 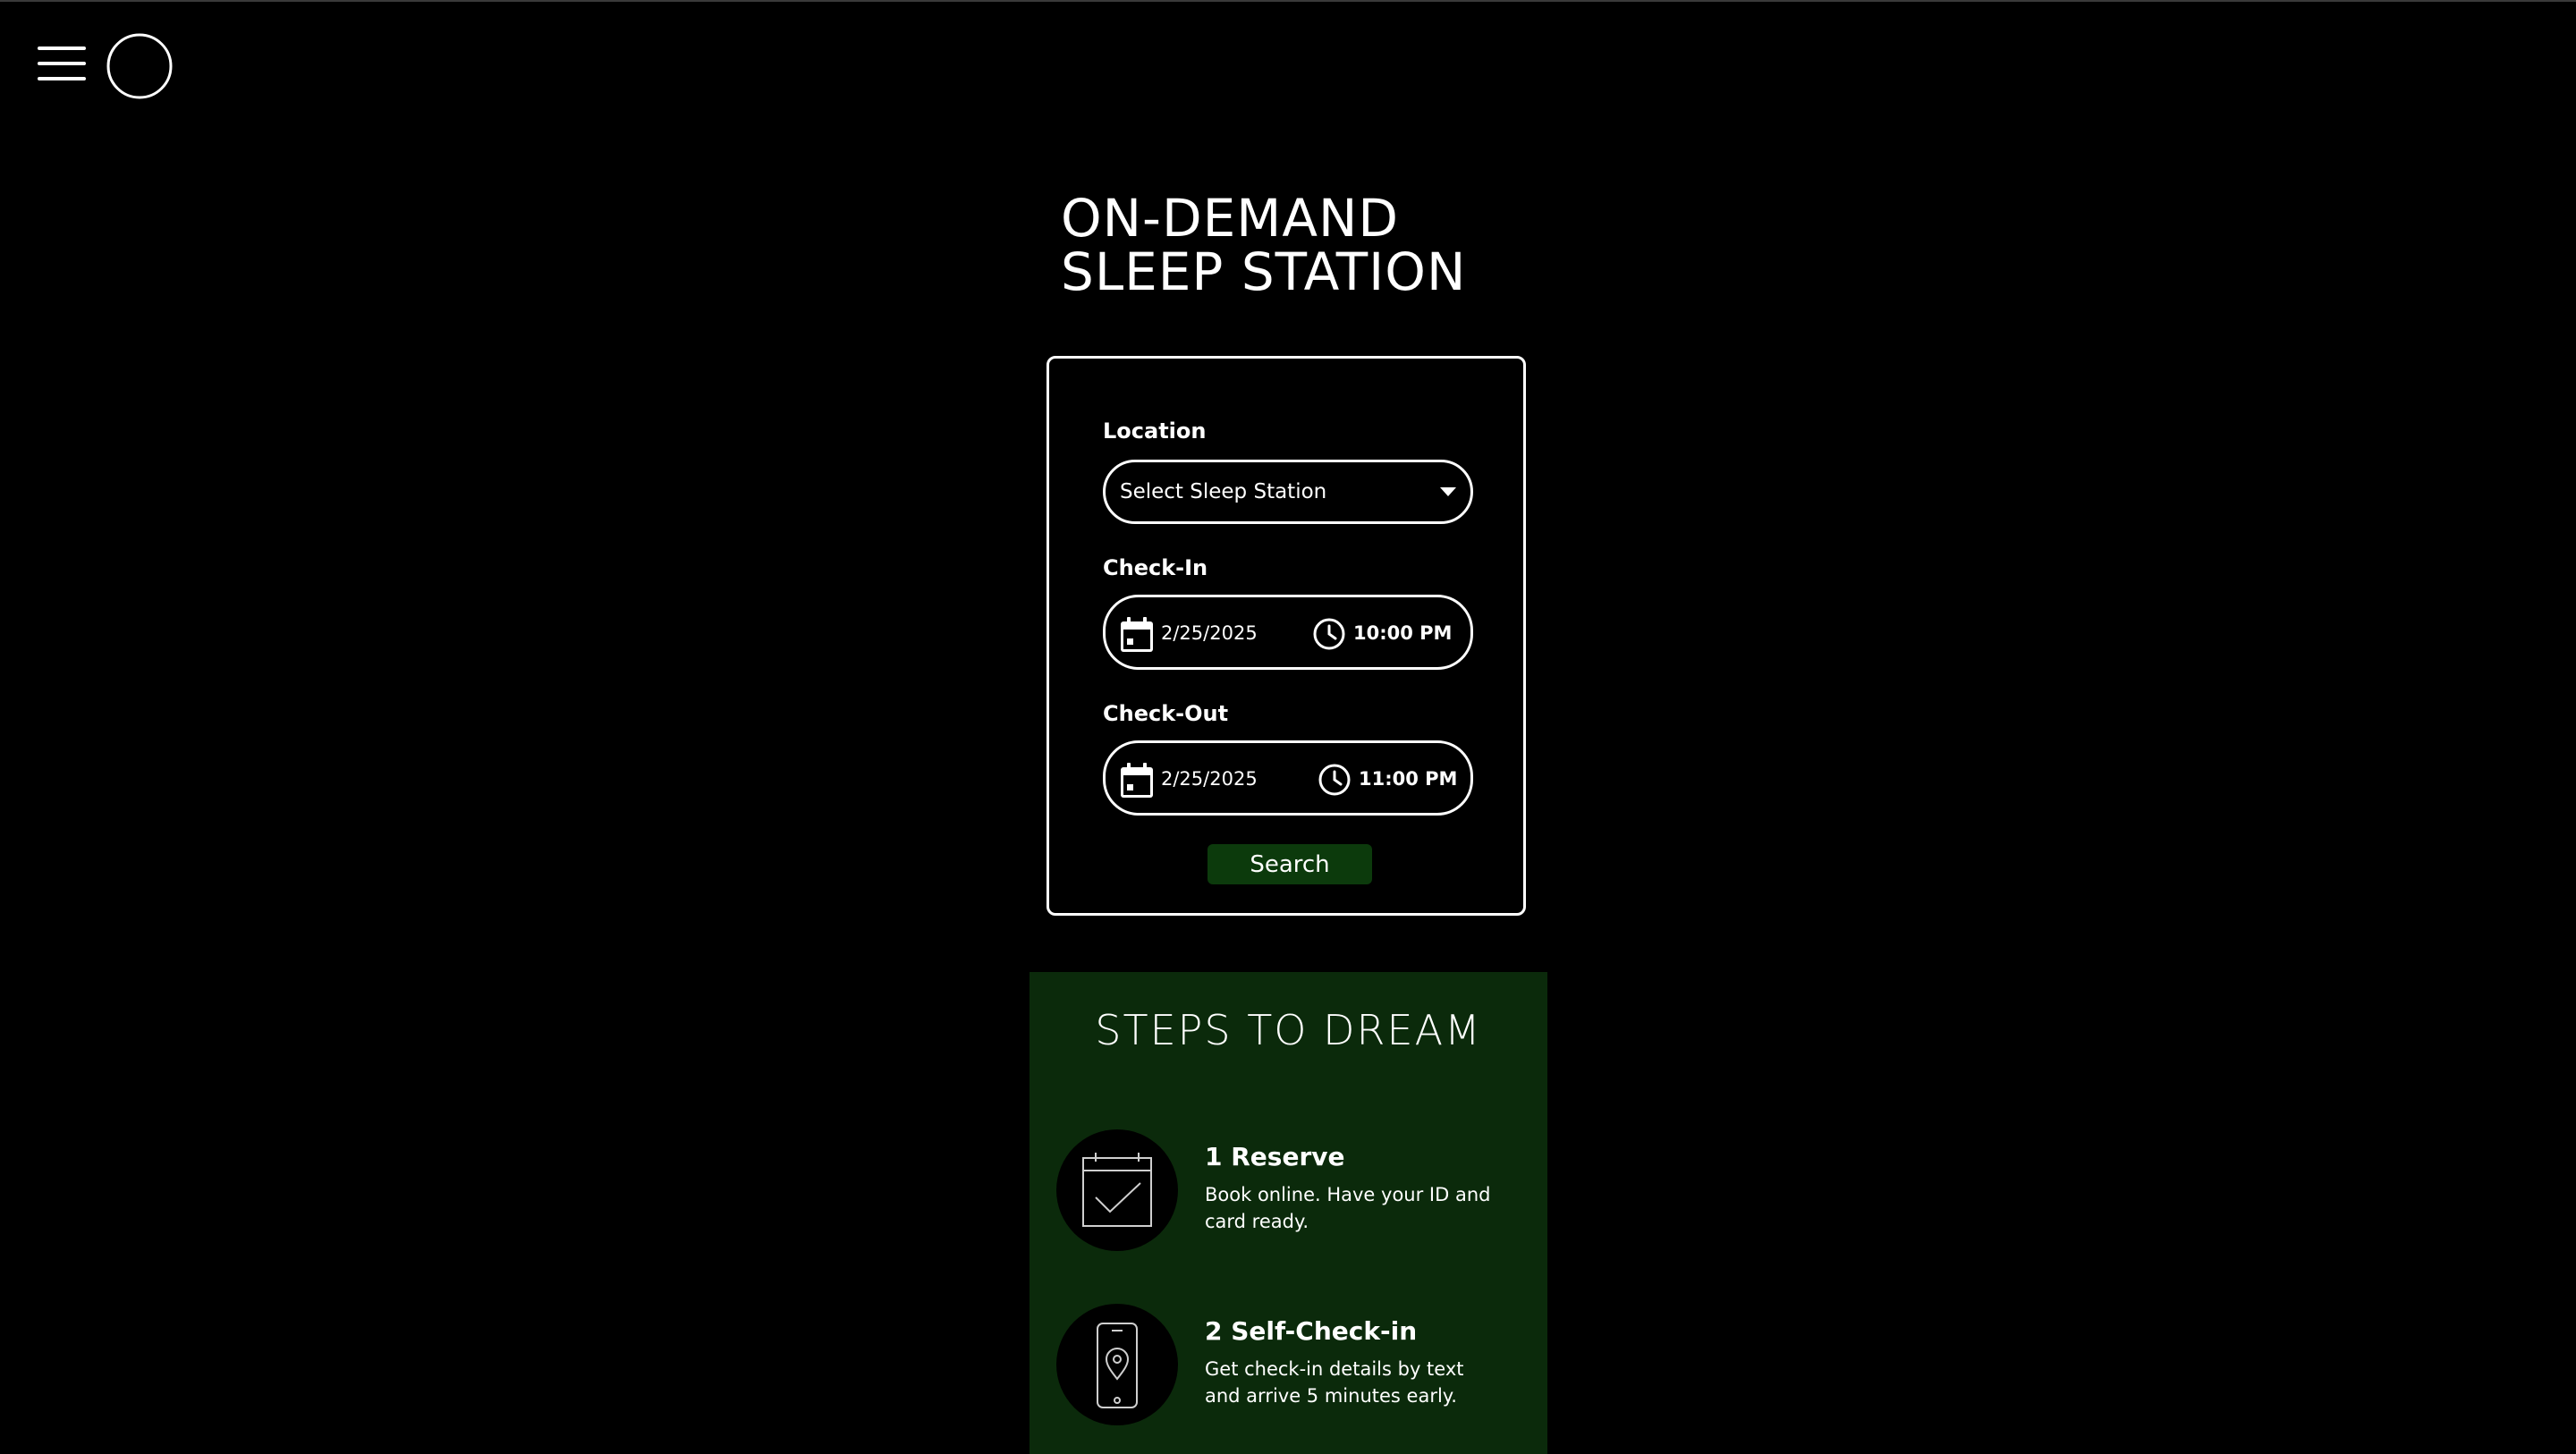 What do you see at coordinates (1155, 431) in the screenshot?
I see `location-label: Location` at bounding box center [1155, 431].